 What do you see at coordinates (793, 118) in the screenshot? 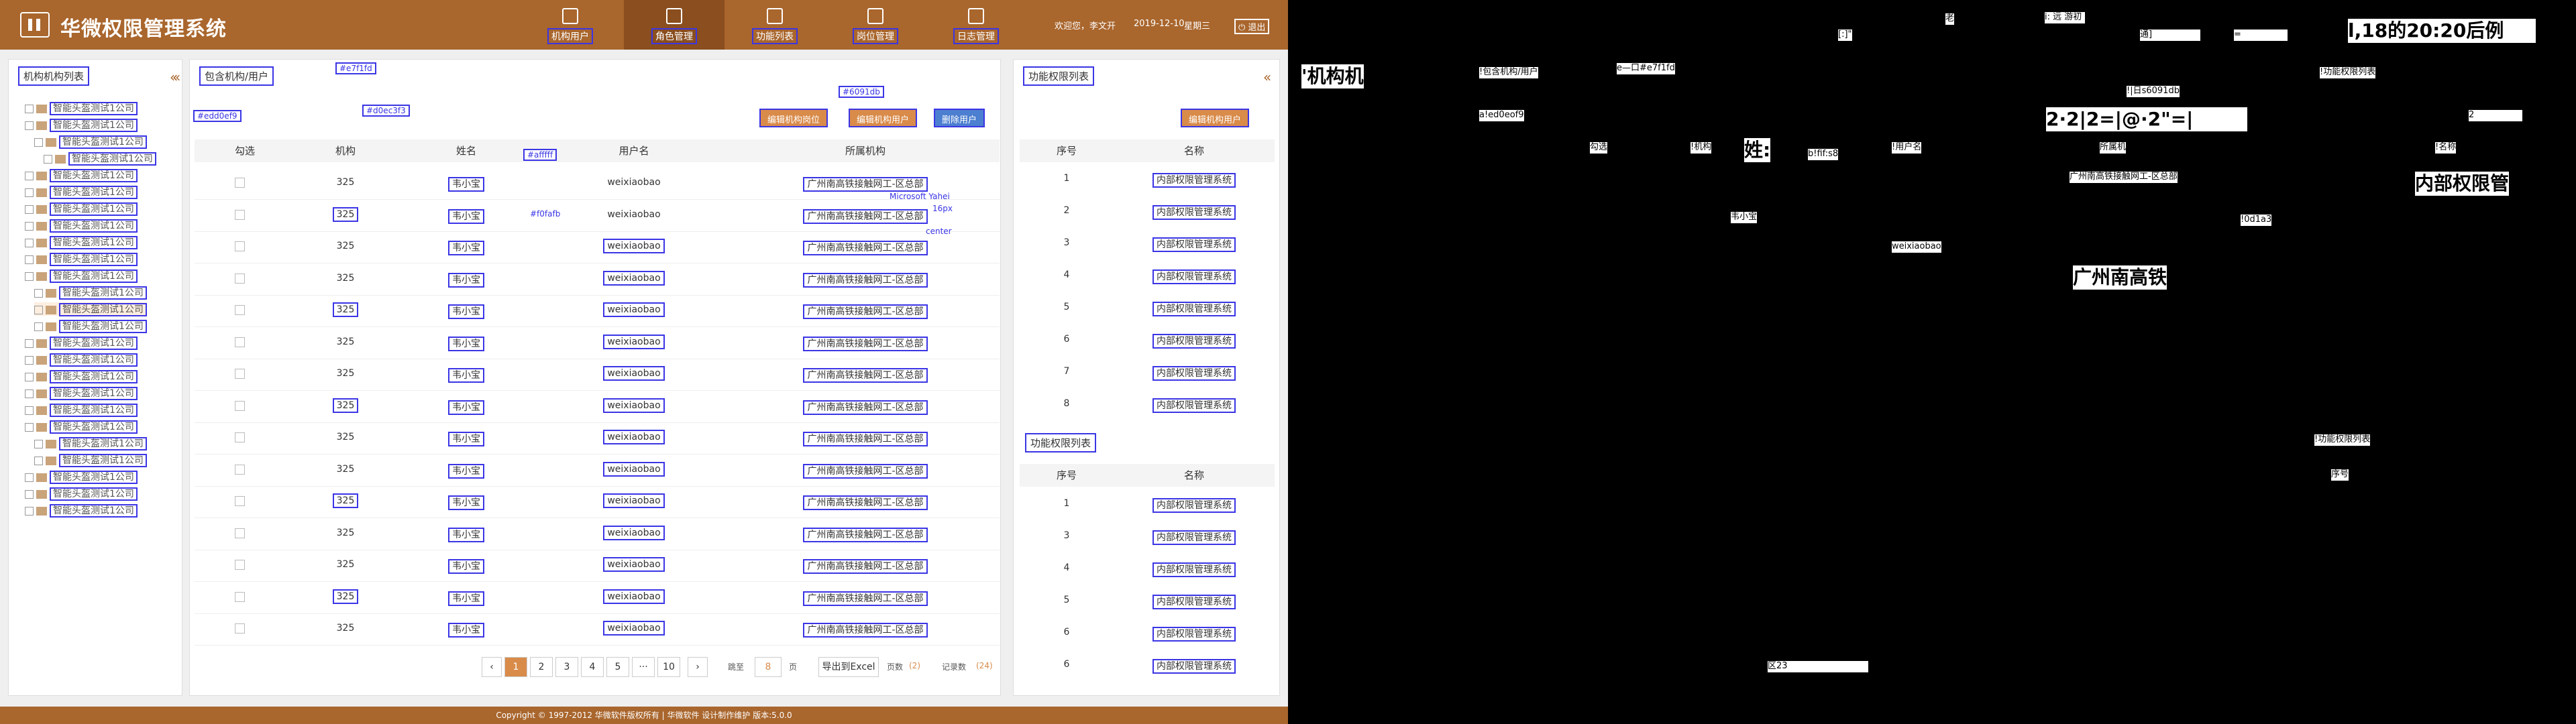
I see `edit-org-post-button: 编辑机构岗位` at bounding box center [793, 118].